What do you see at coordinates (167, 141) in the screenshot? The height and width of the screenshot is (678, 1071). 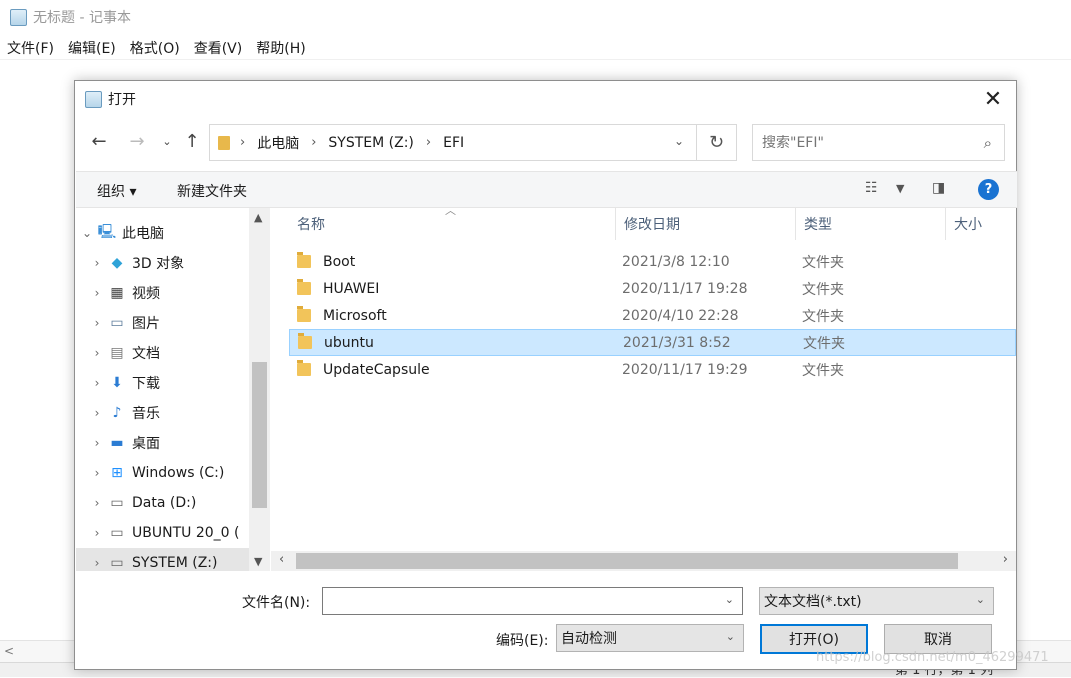 I see `recent-chevron-down-icon: ⌄` at bounding box center [167, 141].